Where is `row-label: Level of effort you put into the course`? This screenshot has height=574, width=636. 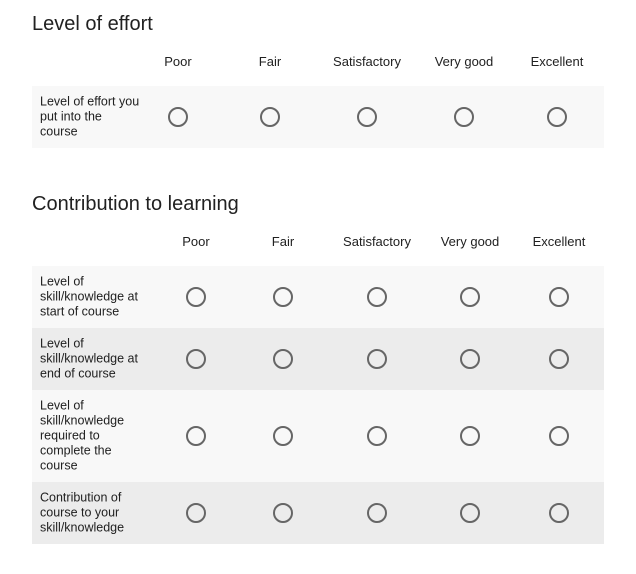 row-label: Level of effort you put into the course is located at coordinates (90, 116).